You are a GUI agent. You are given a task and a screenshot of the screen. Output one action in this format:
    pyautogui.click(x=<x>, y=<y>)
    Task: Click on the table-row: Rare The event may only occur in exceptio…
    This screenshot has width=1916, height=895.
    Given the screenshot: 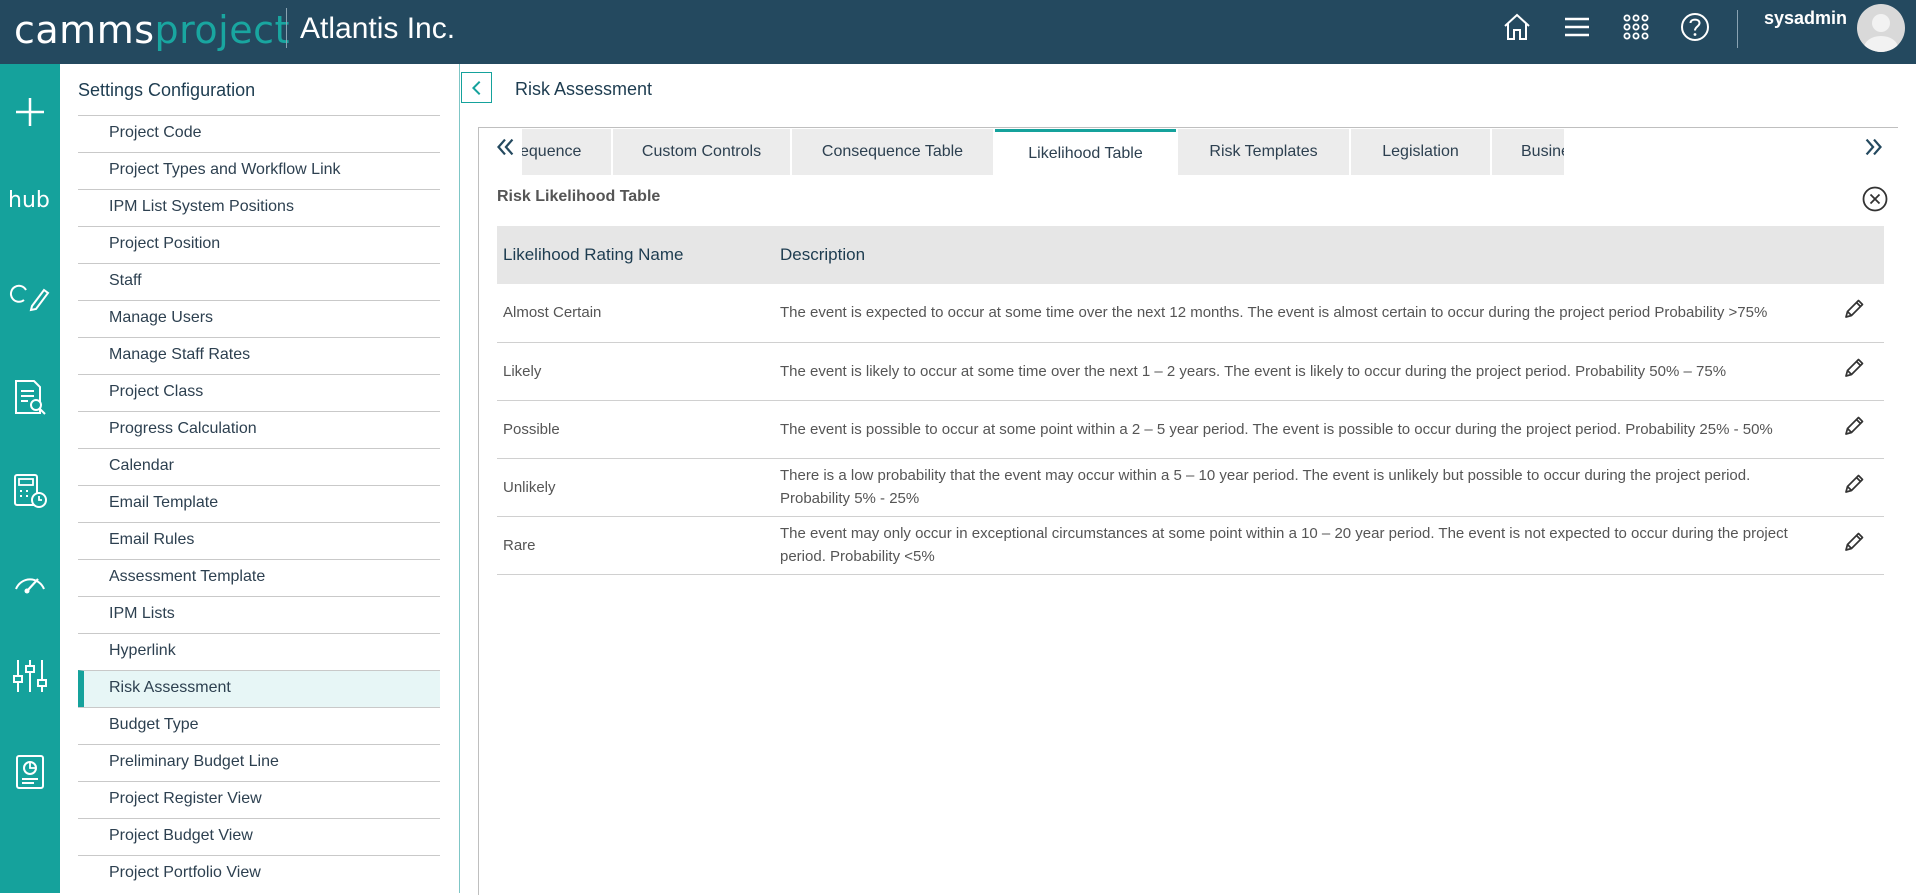 What is the action you would take?
    pyautogui.click(x=1190, y=545)
    